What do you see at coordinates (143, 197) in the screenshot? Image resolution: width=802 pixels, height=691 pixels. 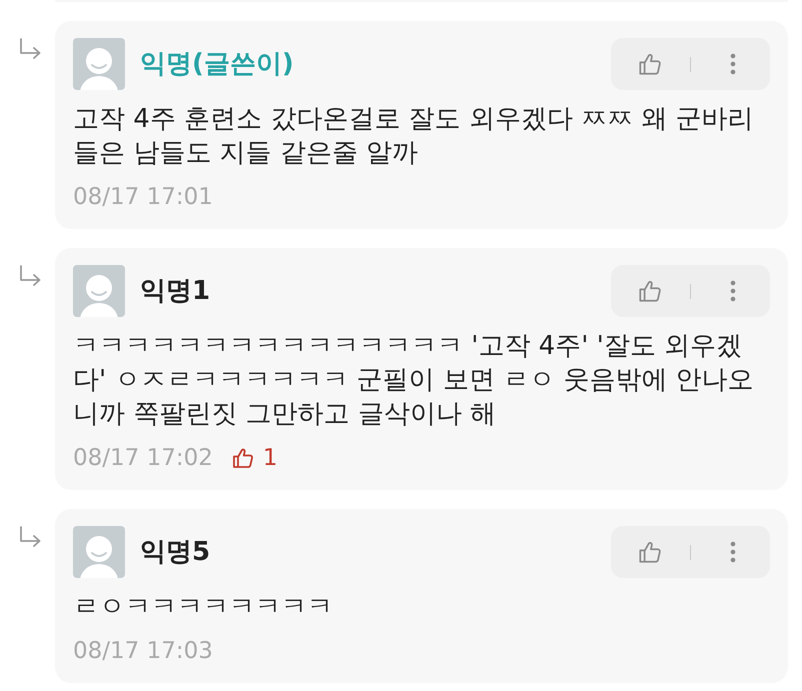 I see `comment-time: 08/17 17:01` at bounding box center [143, 197].